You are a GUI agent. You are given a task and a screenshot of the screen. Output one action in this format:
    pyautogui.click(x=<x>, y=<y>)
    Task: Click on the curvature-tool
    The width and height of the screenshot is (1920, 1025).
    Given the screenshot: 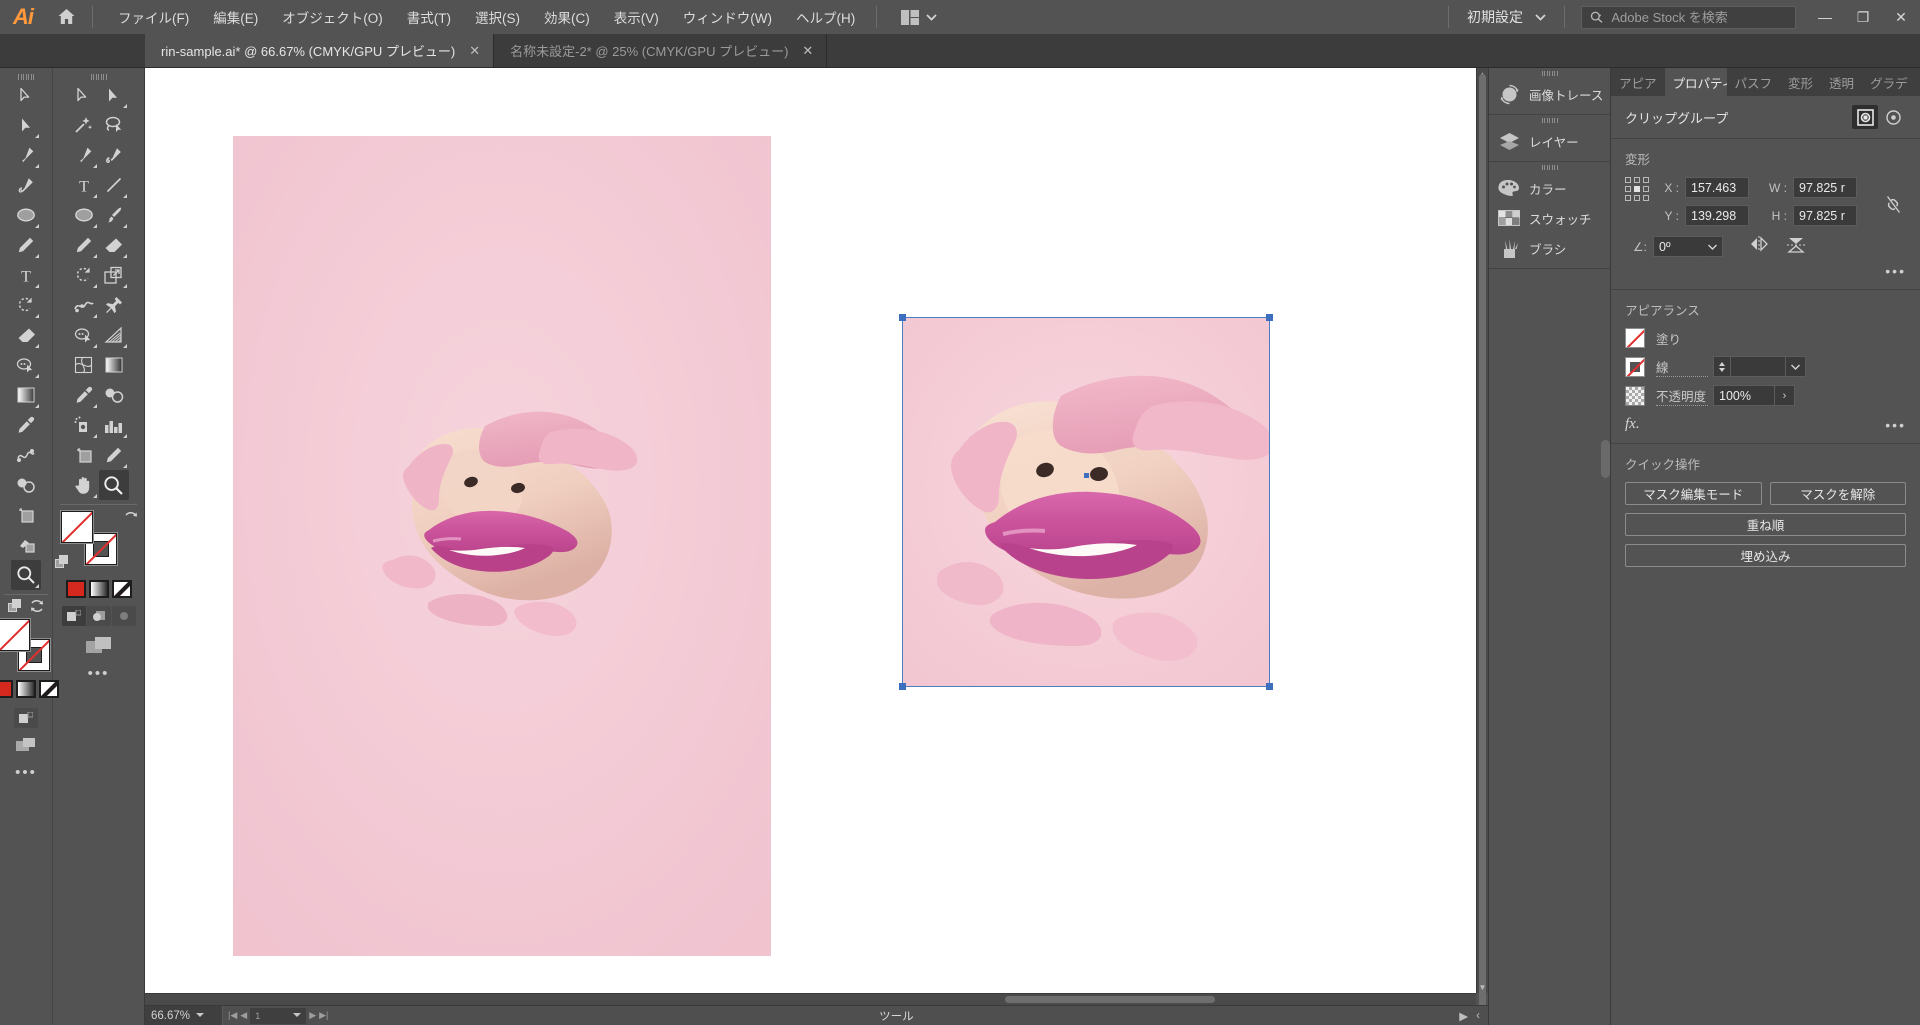 What is the action you would take?
    pyautogui.click(x=26, y=185)
    